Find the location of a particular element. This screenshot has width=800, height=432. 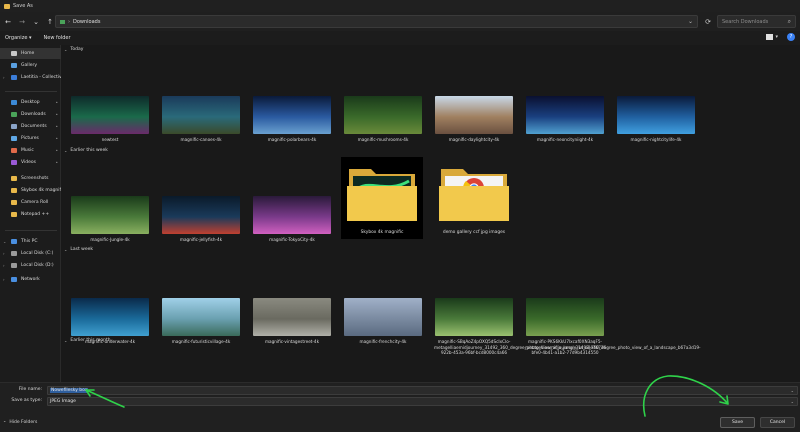

sidebar-item-onedrive: › Laetitia - Collectivi is located at coordinates (30, 77).